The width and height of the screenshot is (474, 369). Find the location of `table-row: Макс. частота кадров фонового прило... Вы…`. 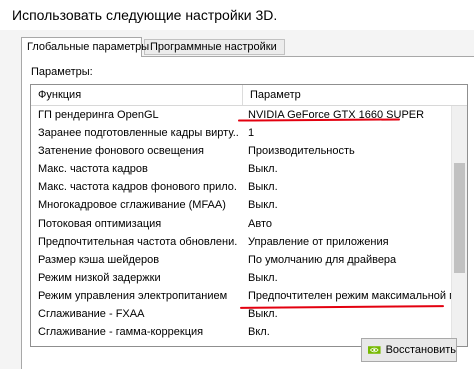

table-row: Макс. частота кадров фонового прило... Вы… is located at coordinates (242, 187).